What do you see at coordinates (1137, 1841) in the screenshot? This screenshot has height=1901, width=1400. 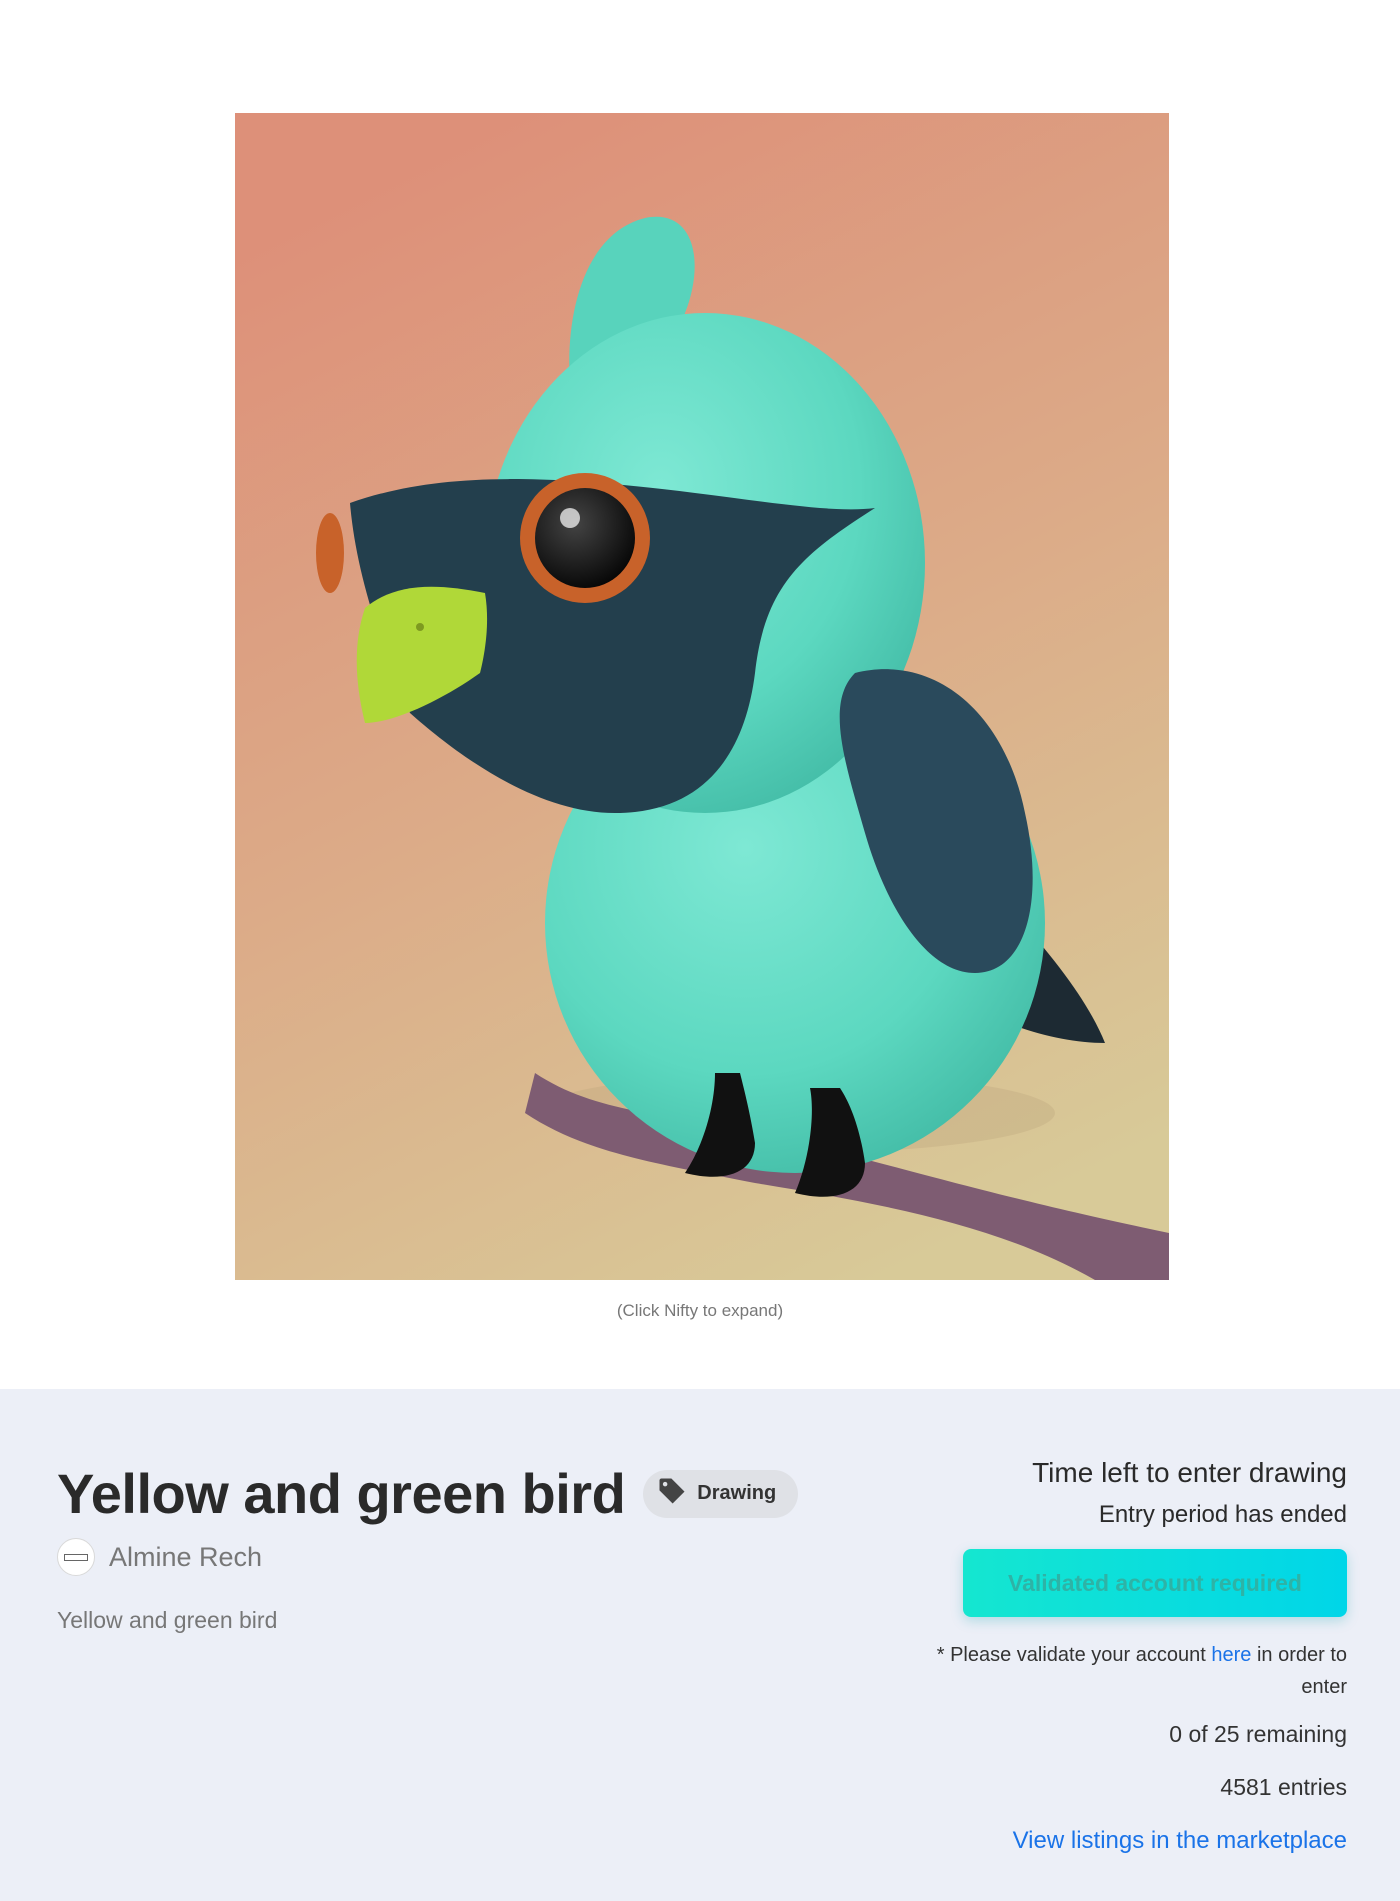 I see `marketplace-link: View listings in the marketplace` at bounding box center [1137, 1841].